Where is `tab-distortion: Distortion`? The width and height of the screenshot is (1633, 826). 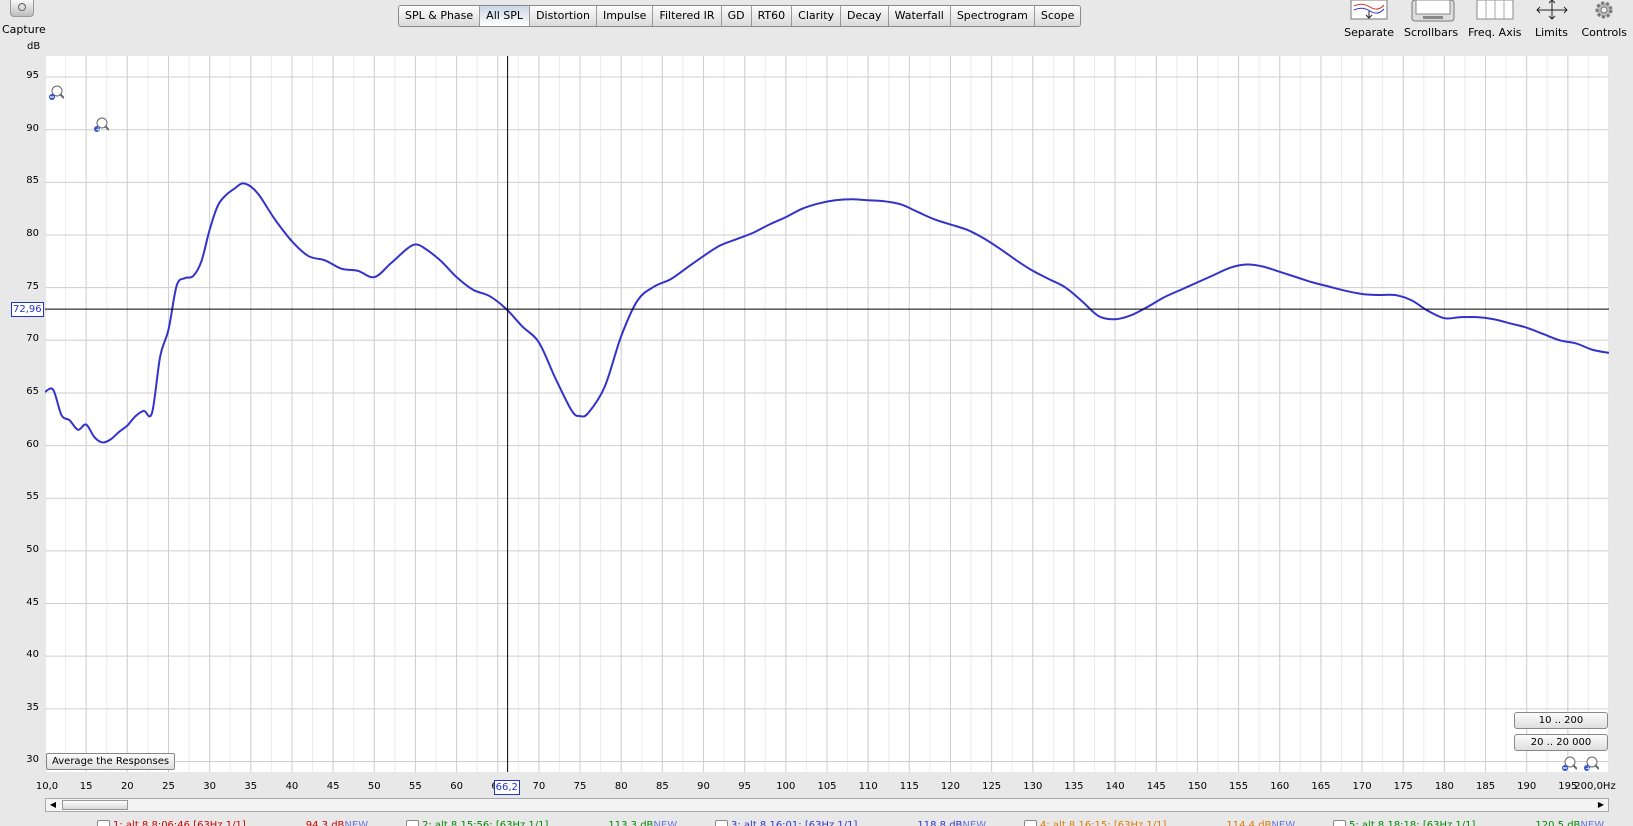 tab-distortion: Distortion is located at coordinates (563, 16).